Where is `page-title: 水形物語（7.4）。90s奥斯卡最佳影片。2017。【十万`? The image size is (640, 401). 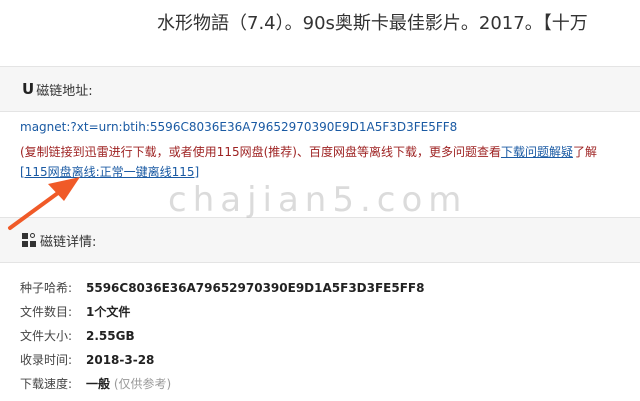 page-title: 水形物語（7.4）。90s奥斯卡最佳影片。2017。【十万 is located at coordinates (372, 23).